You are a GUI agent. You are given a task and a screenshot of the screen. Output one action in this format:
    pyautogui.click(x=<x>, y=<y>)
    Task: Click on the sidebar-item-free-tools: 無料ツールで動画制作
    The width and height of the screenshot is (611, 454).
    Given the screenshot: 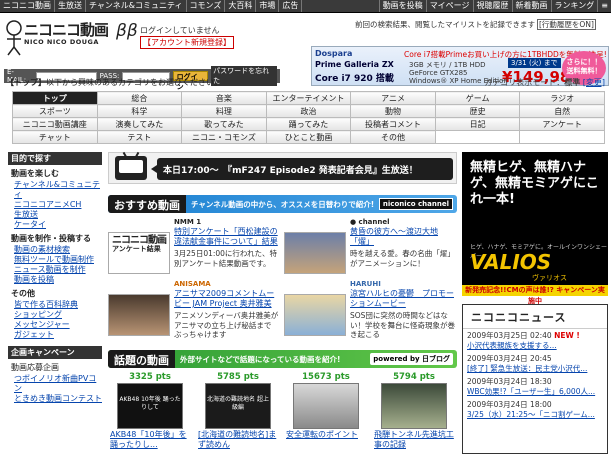 What is the action you would take?
    pyautogui.click(x=58, y=260)
    